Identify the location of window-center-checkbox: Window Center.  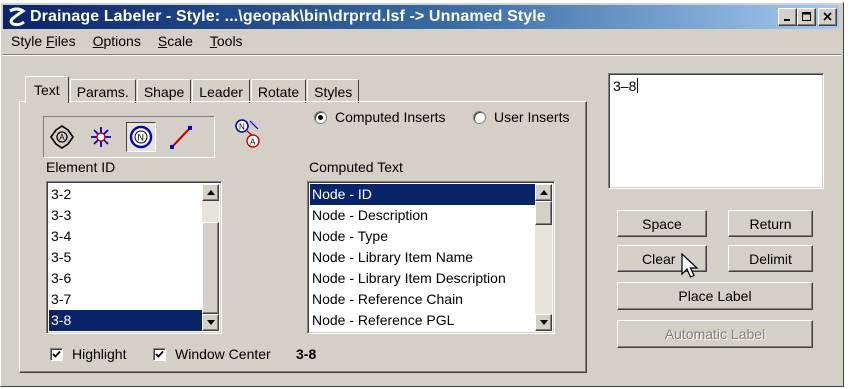
(212, 354).